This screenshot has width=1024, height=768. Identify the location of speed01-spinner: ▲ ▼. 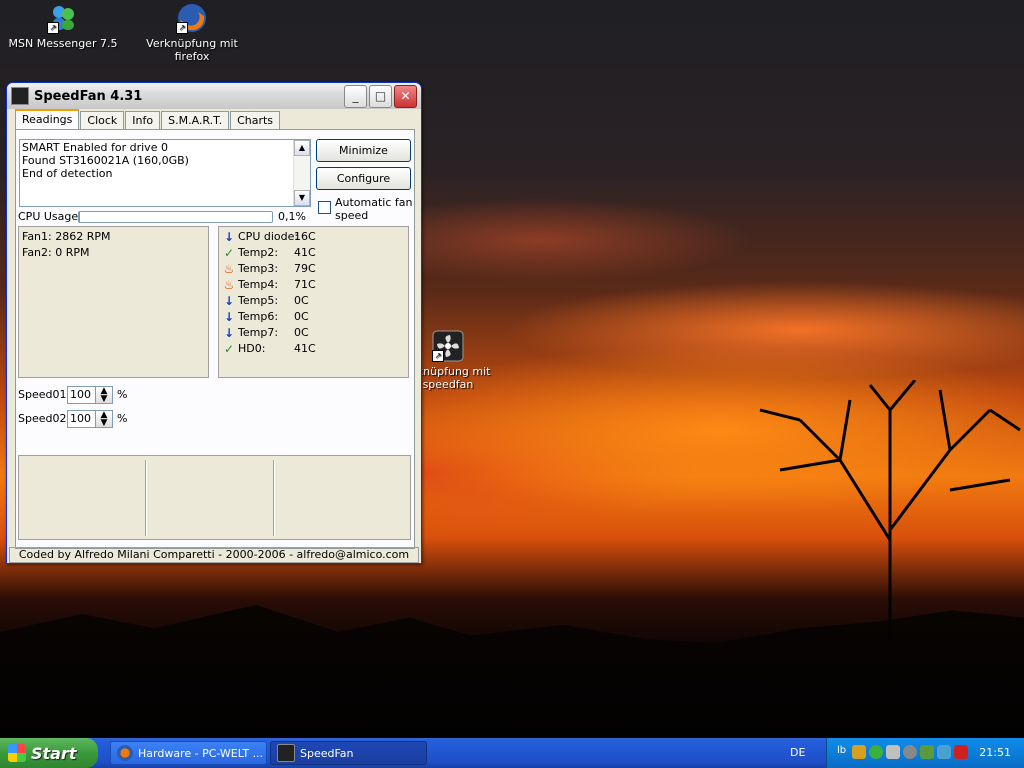
(104, 395).